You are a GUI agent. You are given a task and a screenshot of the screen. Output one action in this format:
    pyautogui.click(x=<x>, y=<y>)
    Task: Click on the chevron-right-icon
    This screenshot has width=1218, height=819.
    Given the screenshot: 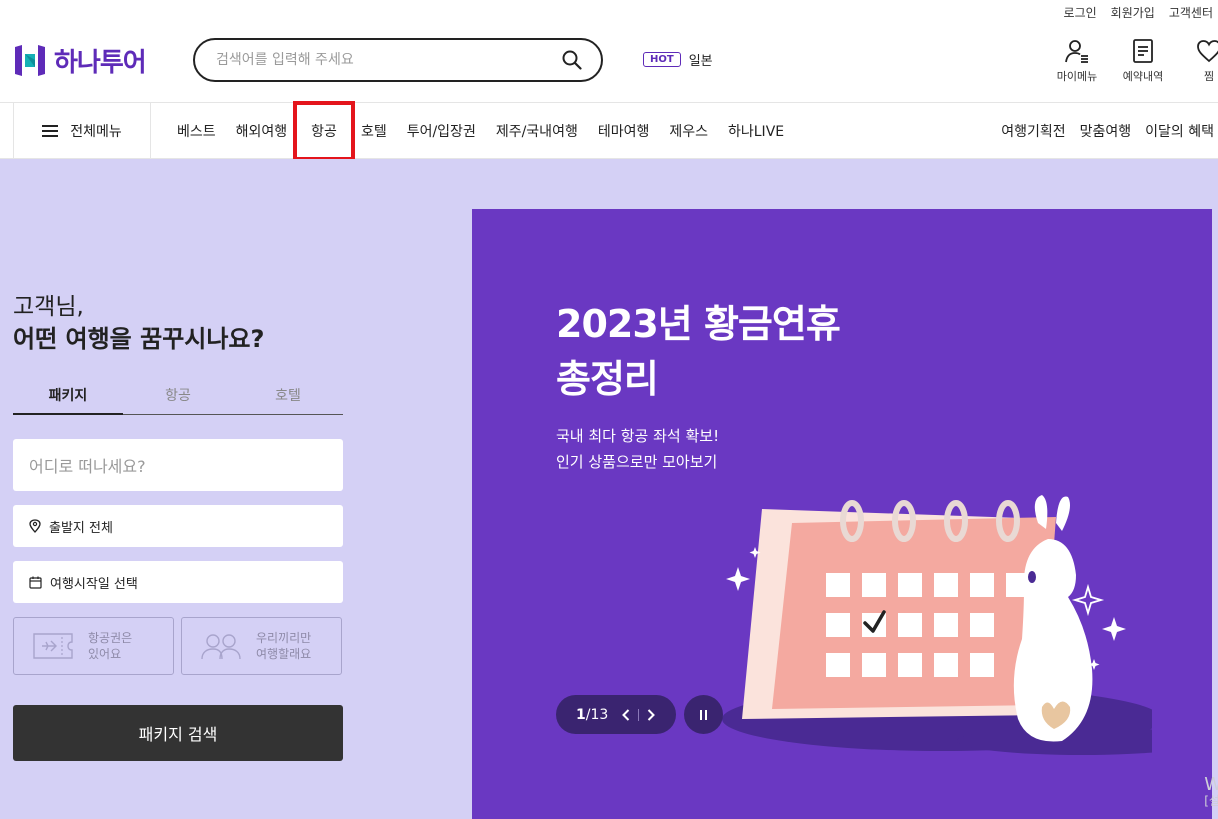 What is the action you would take?
    pyautogui.click(x=652, y=714)
    